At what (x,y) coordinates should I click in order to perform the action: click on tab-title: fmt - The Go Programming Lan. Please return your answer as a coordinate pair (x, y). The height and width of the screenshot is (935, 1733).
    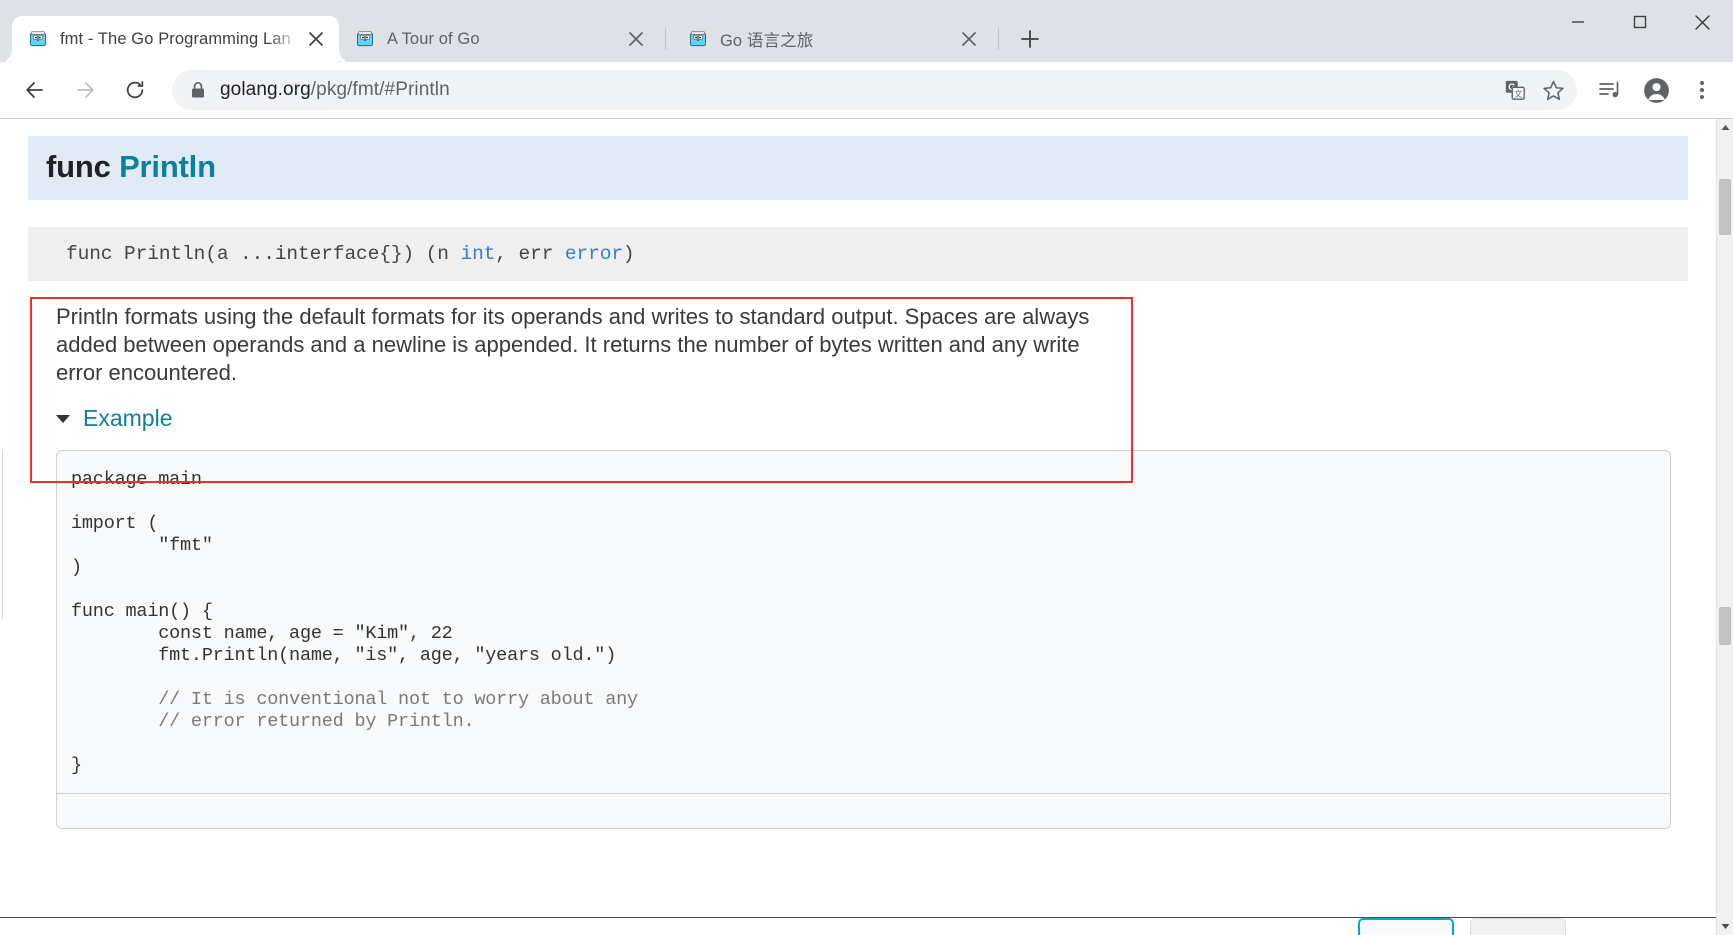
    Looking at the image, I should click on (175, 38).